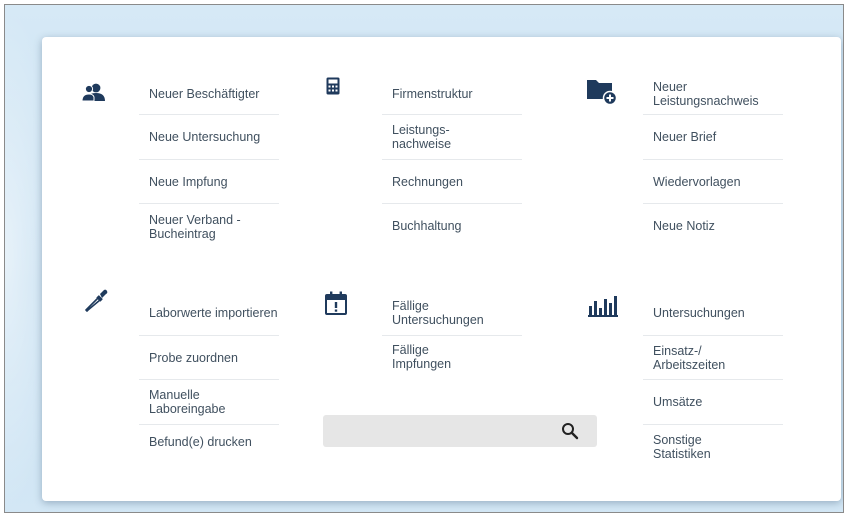 The height and width of the screenshot is (516, 849). I want to click on menu-item-untersuchungen-statistik: Untersuchungen, so click(713, 313).